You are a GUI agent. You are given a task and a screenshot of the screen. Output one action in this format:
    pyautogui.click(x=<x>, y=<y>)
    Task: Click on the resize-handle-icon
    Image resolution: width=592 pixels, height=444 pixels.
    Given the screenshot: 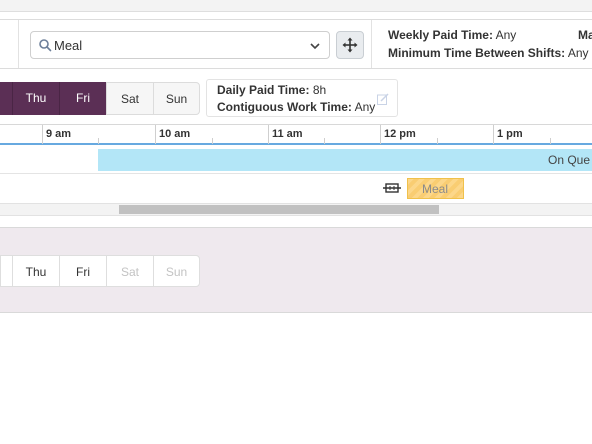 What is the action you would take?
    pyautogui.click(x=392, y=188)
    